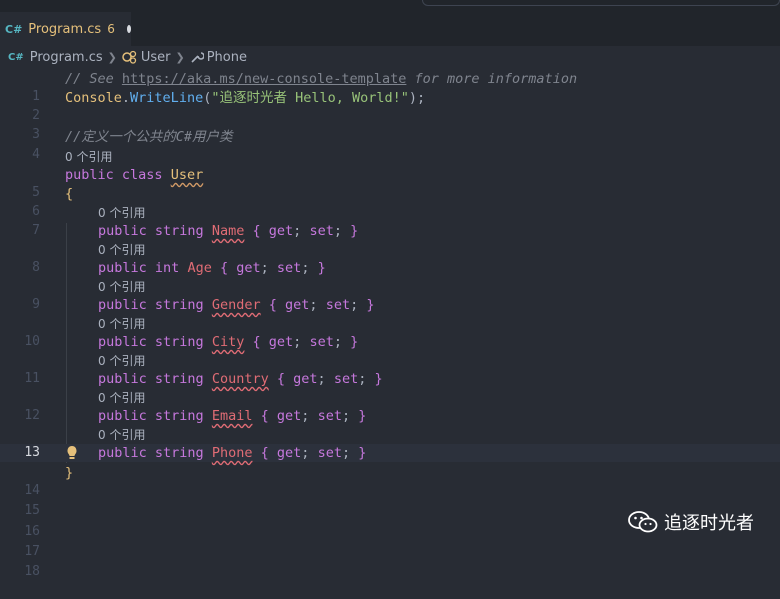  I want to click on wechat-icon, so click(643, 522).